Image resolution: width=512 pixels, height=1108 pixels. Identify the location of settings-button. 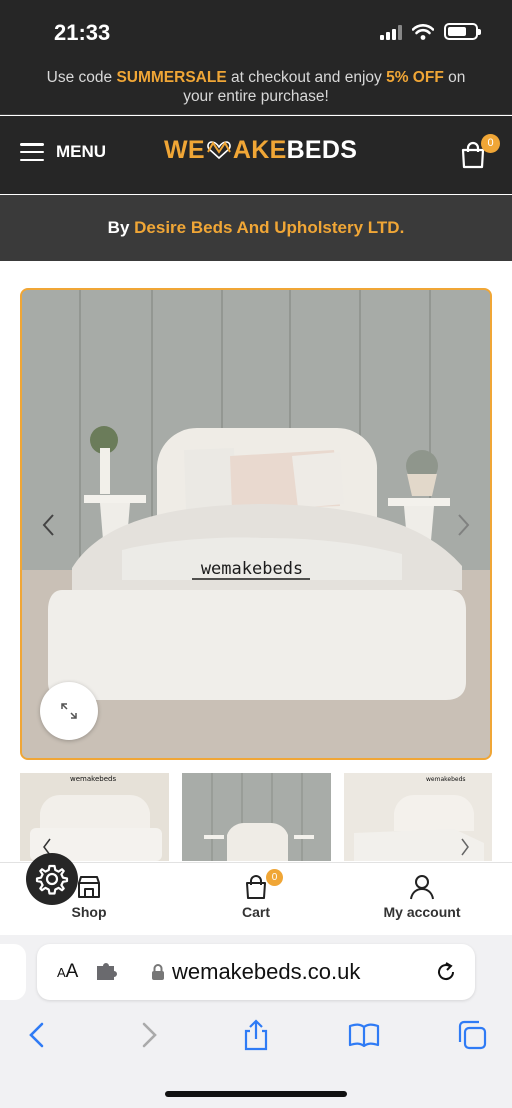
(52, 879).